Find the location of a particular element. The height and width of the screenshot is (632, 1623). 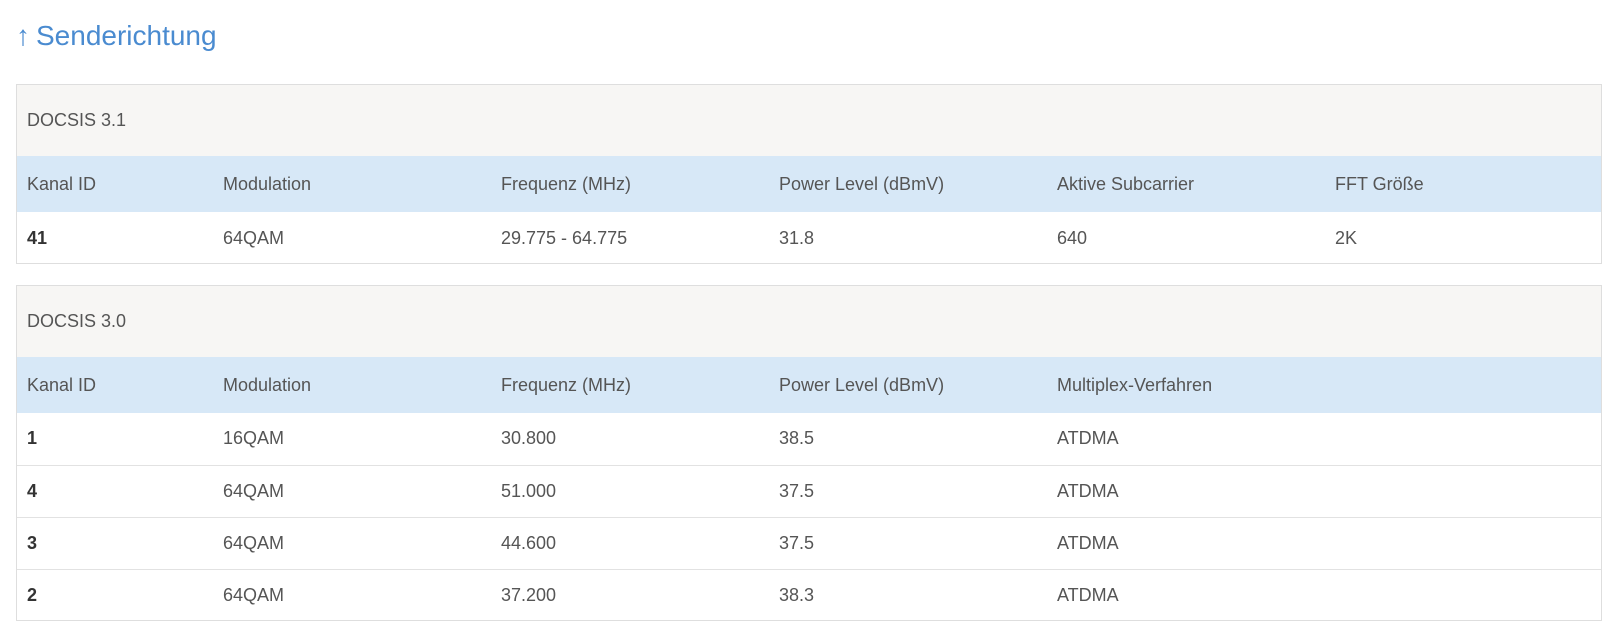

column-header-multiplex-verfahren: Multiplex-Verfahren is located at coordinates (1135, 384).